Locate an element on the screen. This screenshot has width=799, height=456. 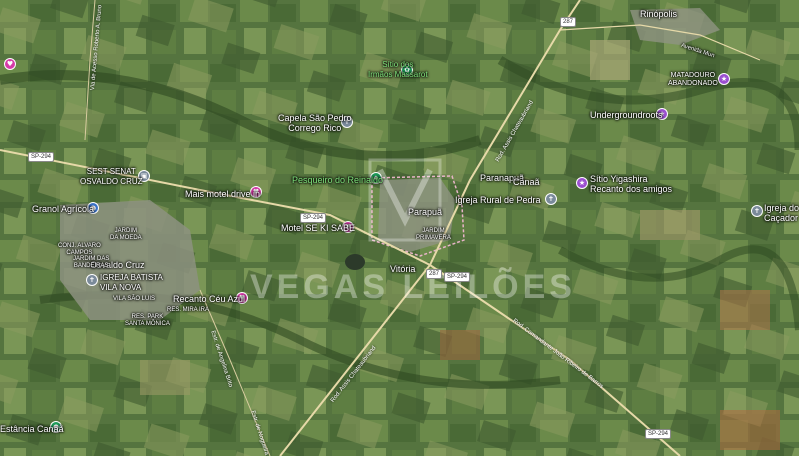
place-motel: Motel SE KI SABE is located at coordinates (318, 228).